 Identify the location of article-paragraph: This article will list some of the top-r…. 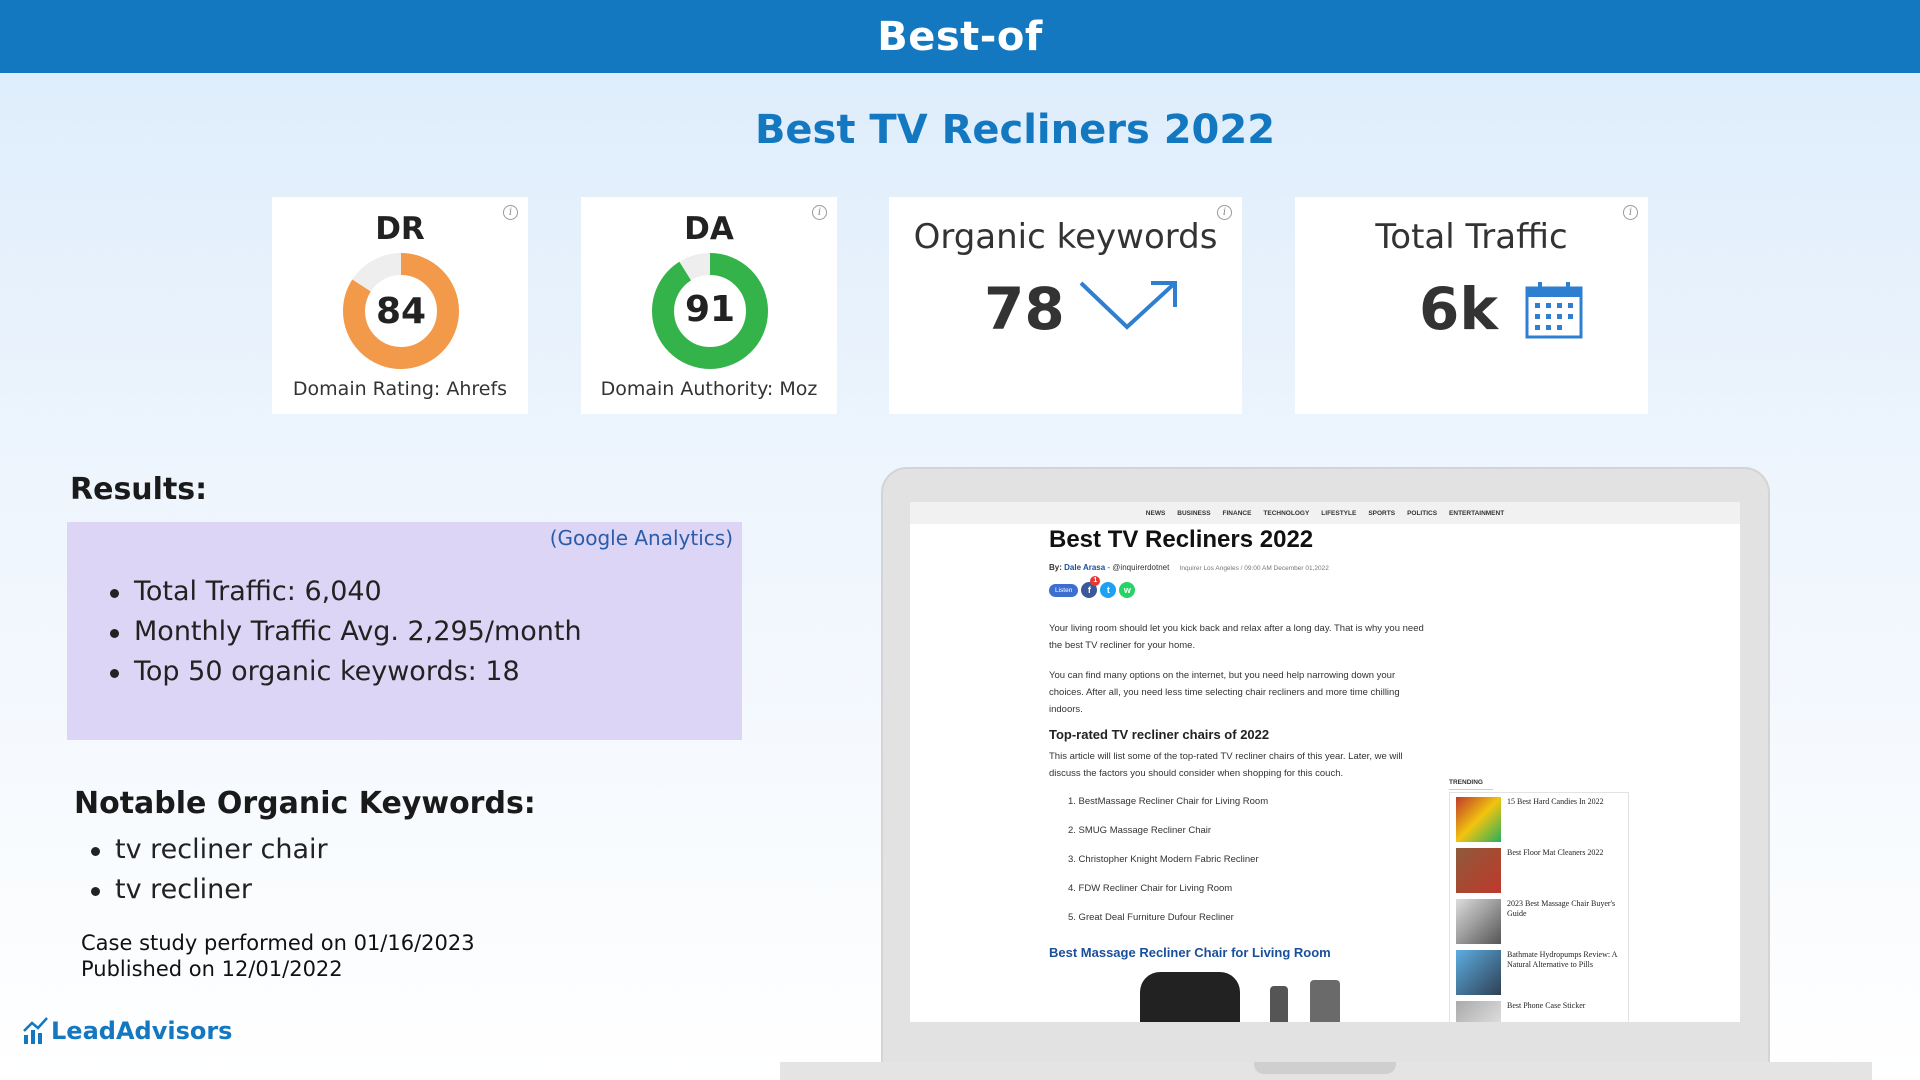
(1226, 765).